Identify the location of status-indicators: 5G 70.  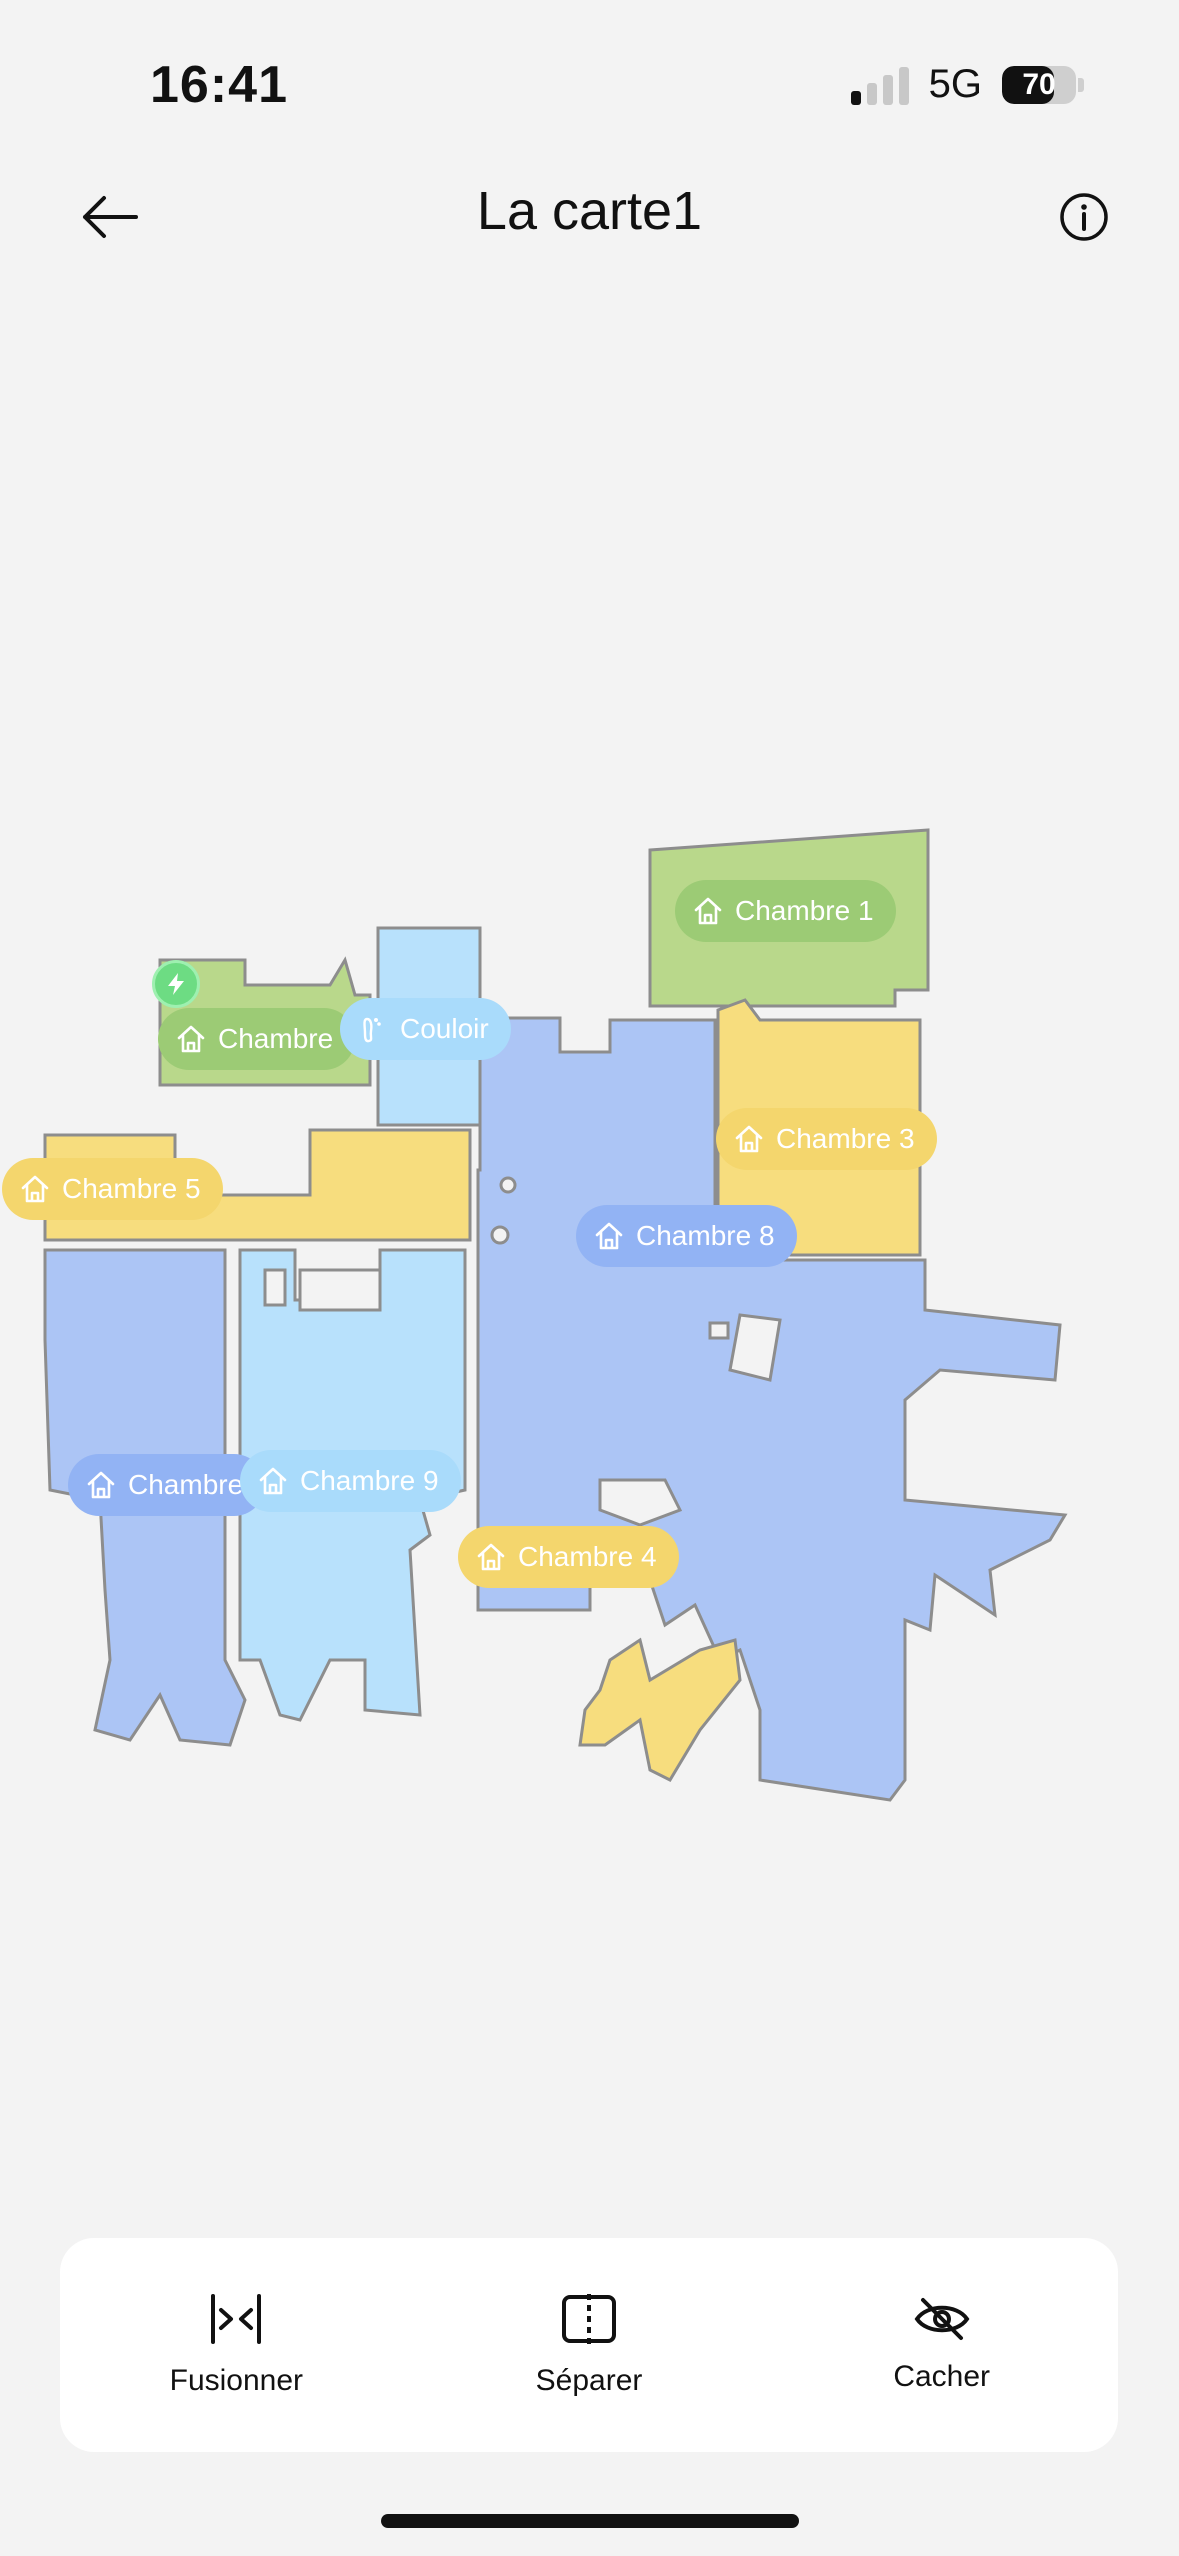
(967, 84).